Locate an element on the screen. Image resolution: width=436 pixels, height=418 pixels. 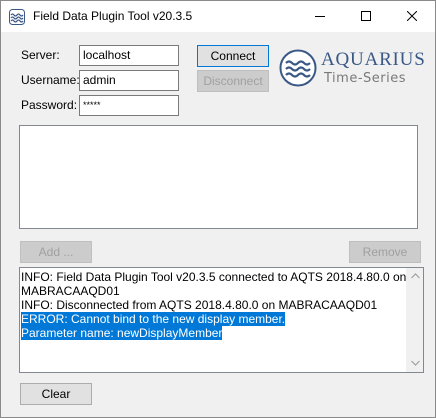
logo-subtitle: Time-Series is located at coordinates (365, 78).